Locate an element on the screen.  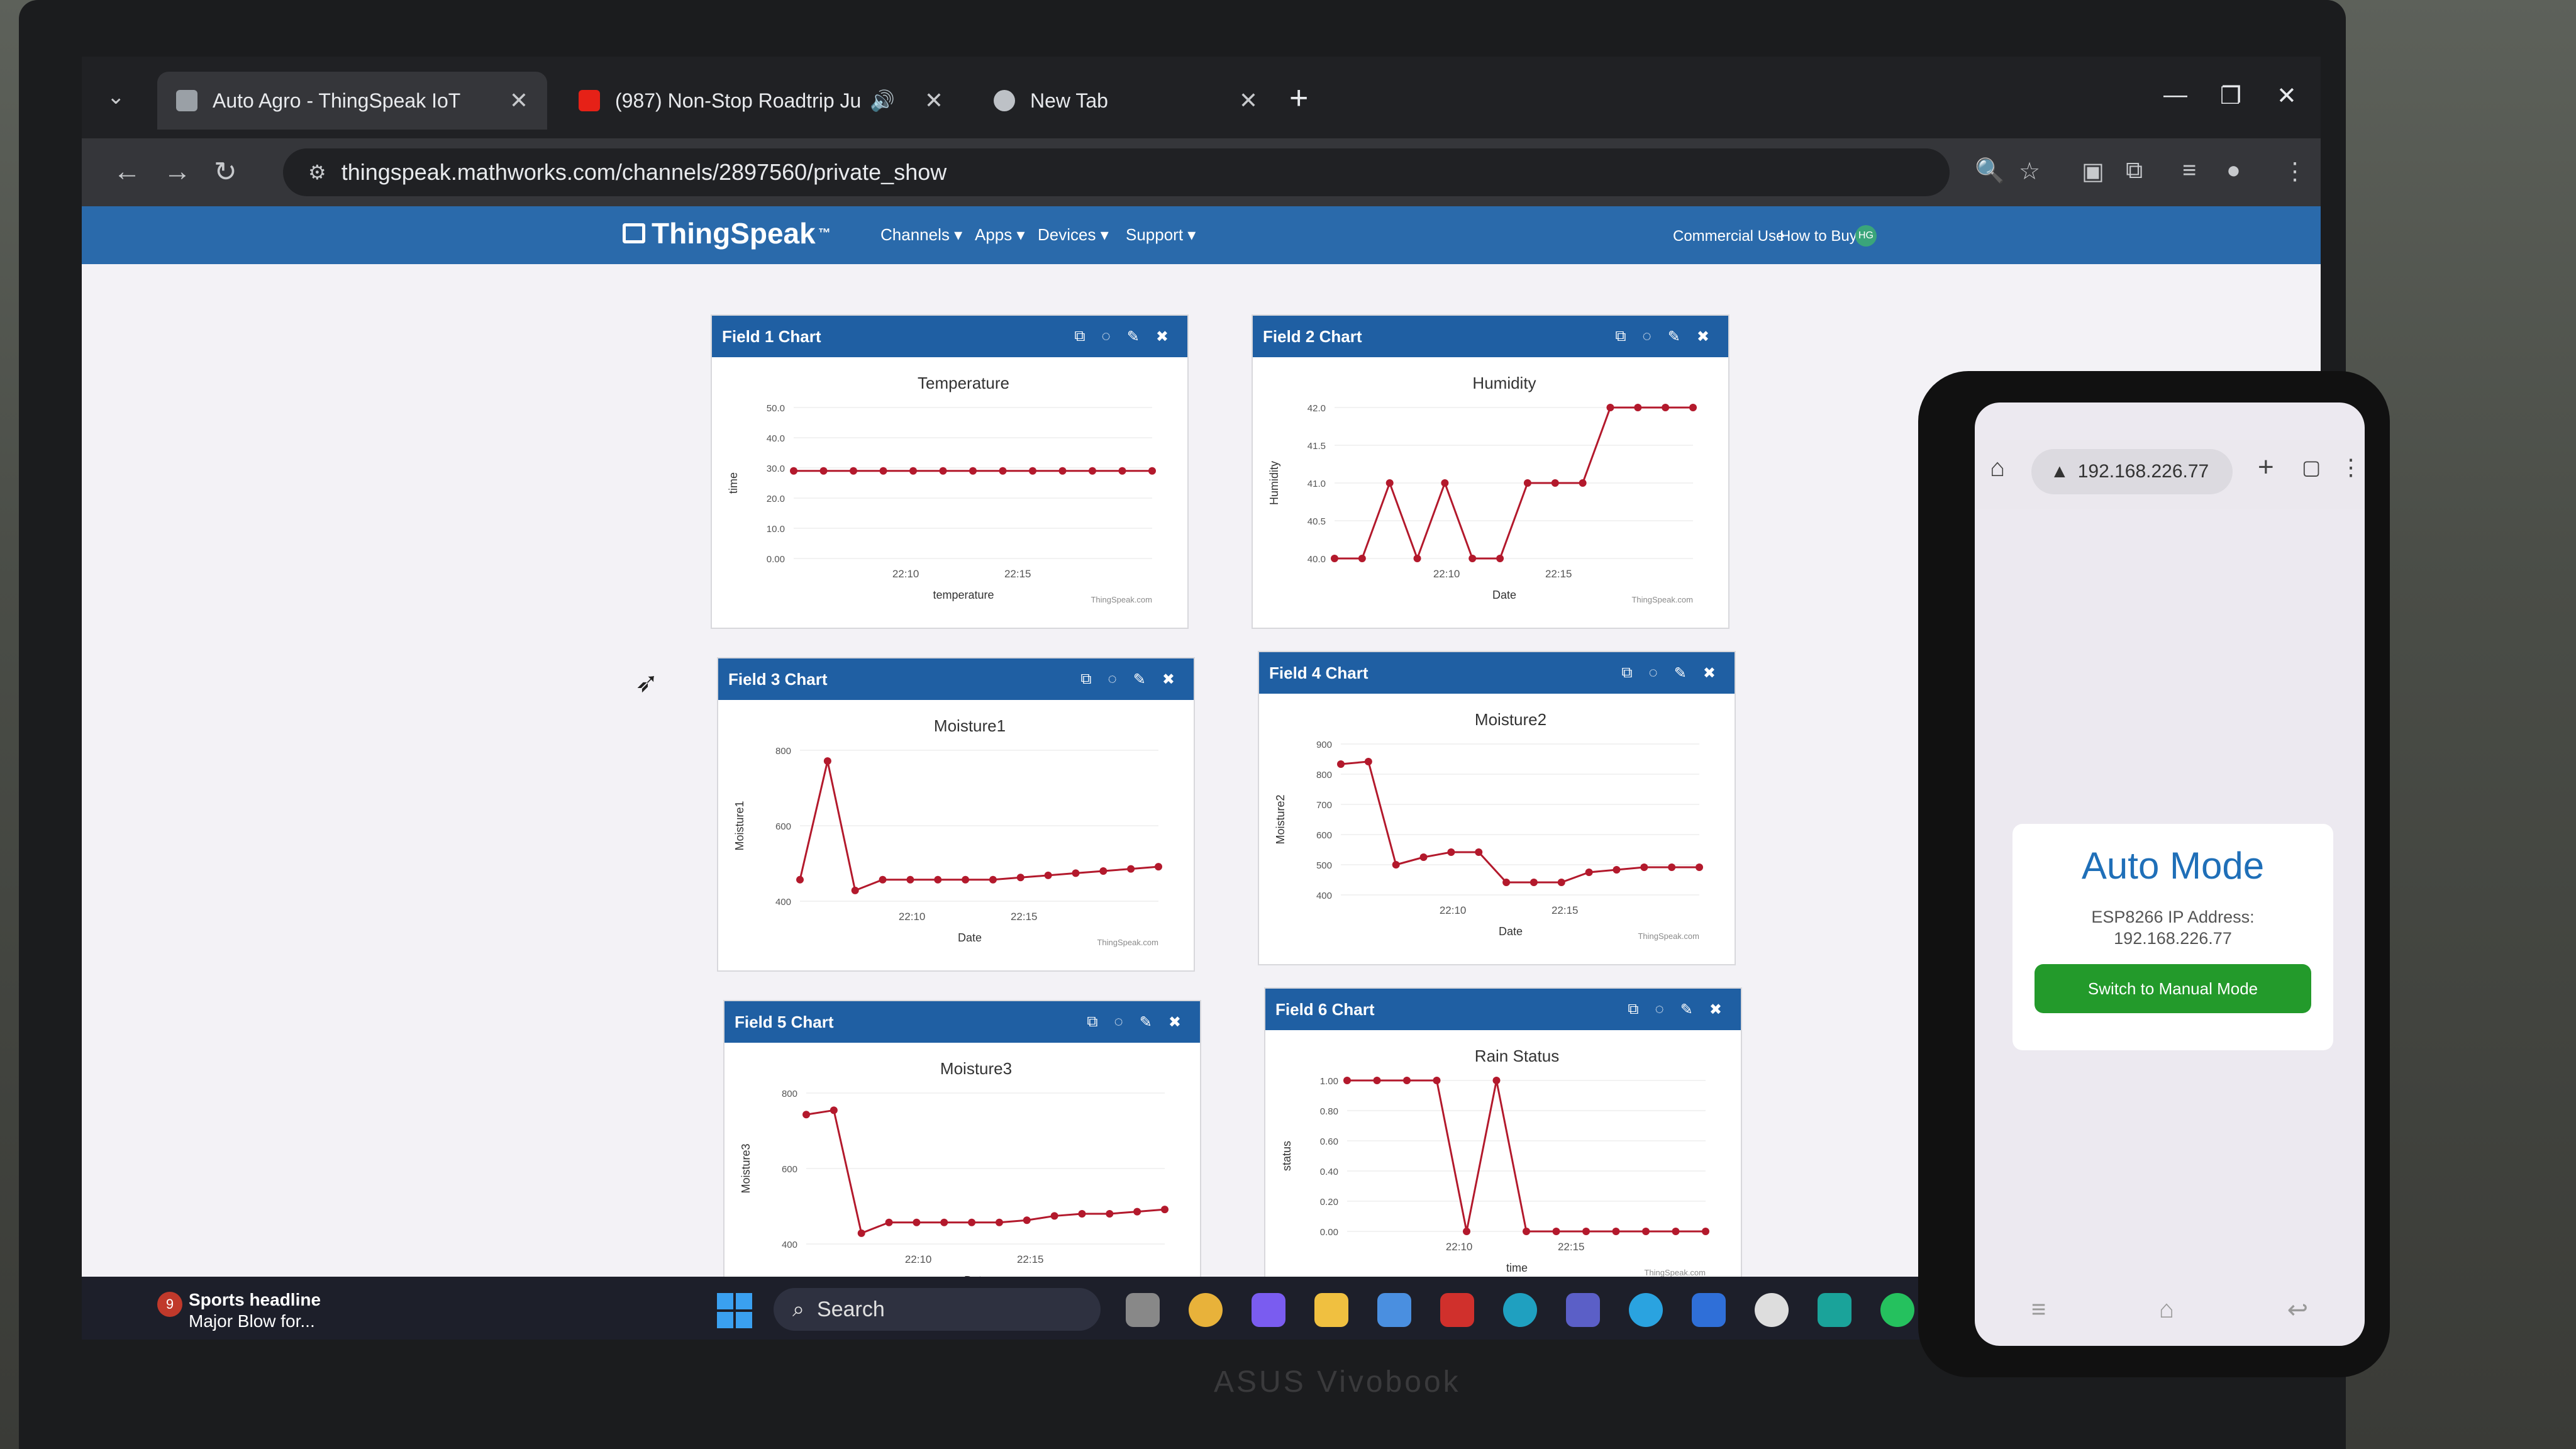
translate-icon: ▣ is located at coordinates (2093, 171).